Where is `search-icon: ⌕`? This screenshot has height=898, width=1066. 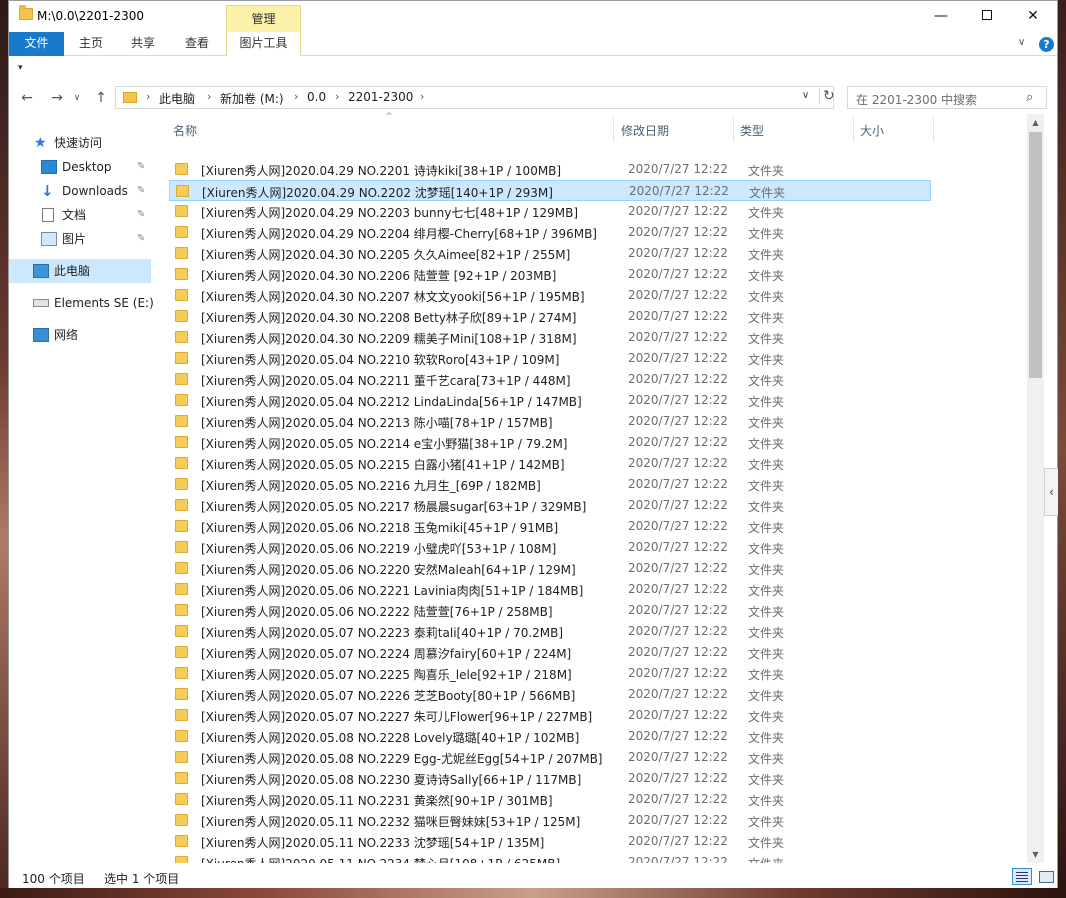
search-icon: ⌕ is located at coordinates (1029, 97).